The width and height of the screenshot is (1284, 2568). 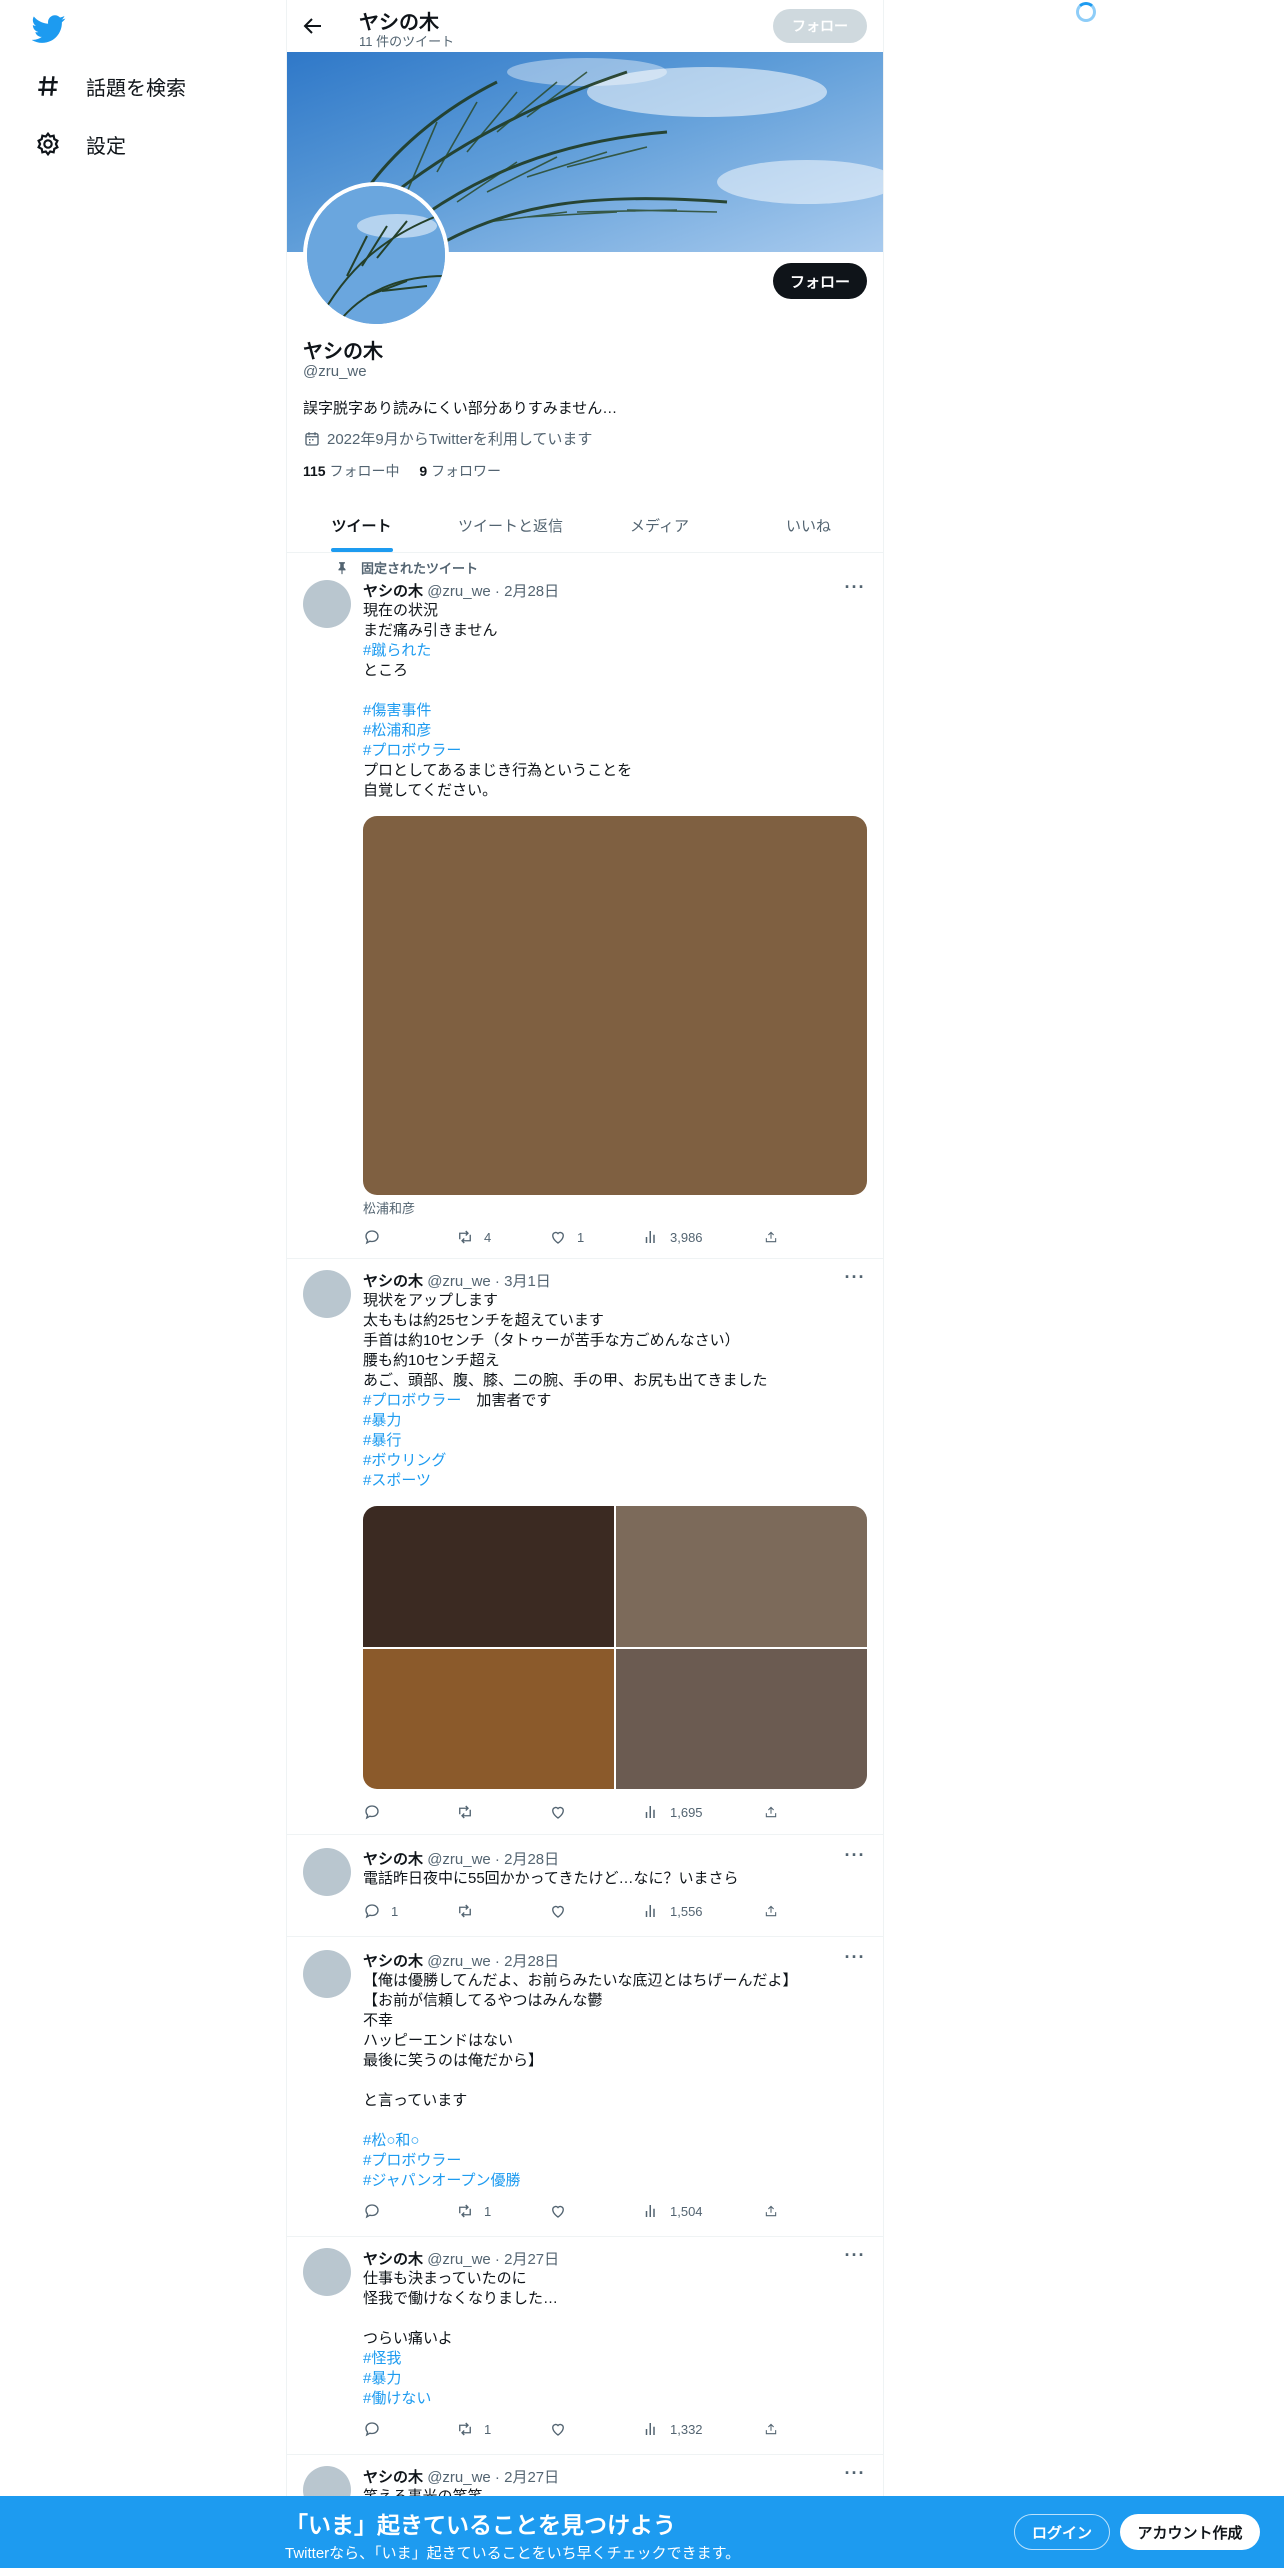 I want to click on tab-tweets: ツイート, so click(x=361, y=525).